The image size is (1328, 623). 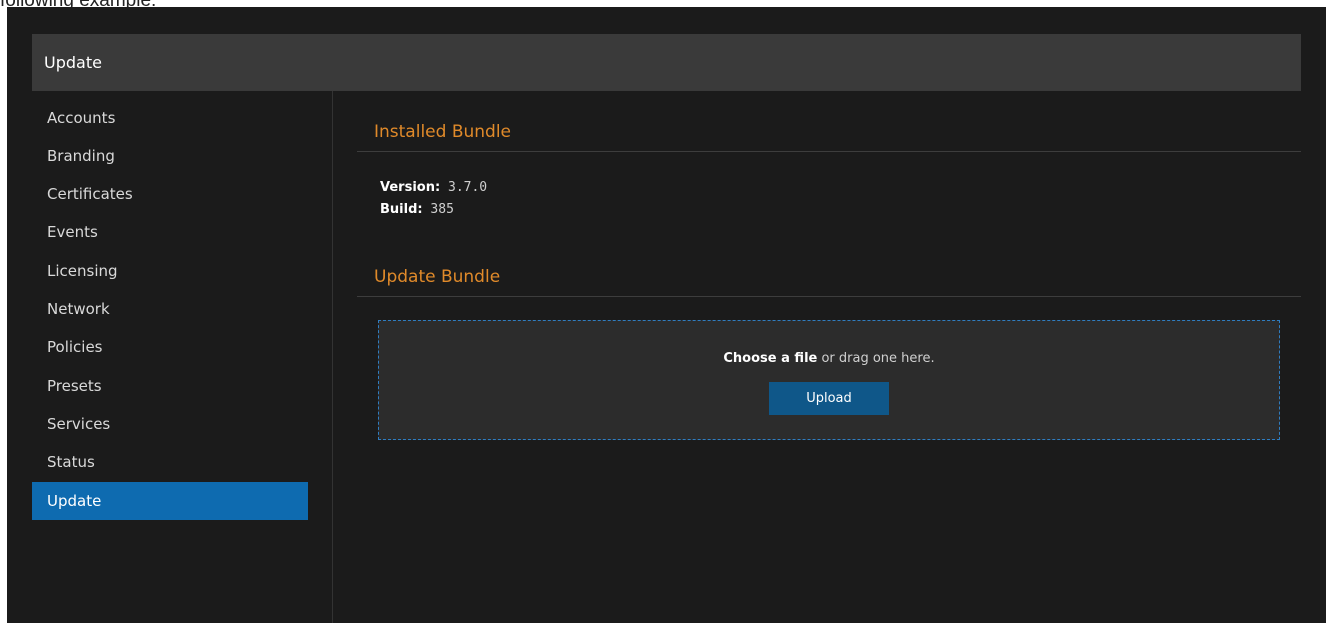 What do you see at coordinates (876, 358) in the screenshot?
I see `drag-hint-text: or drag one here.` at bounding box center [876, 358].